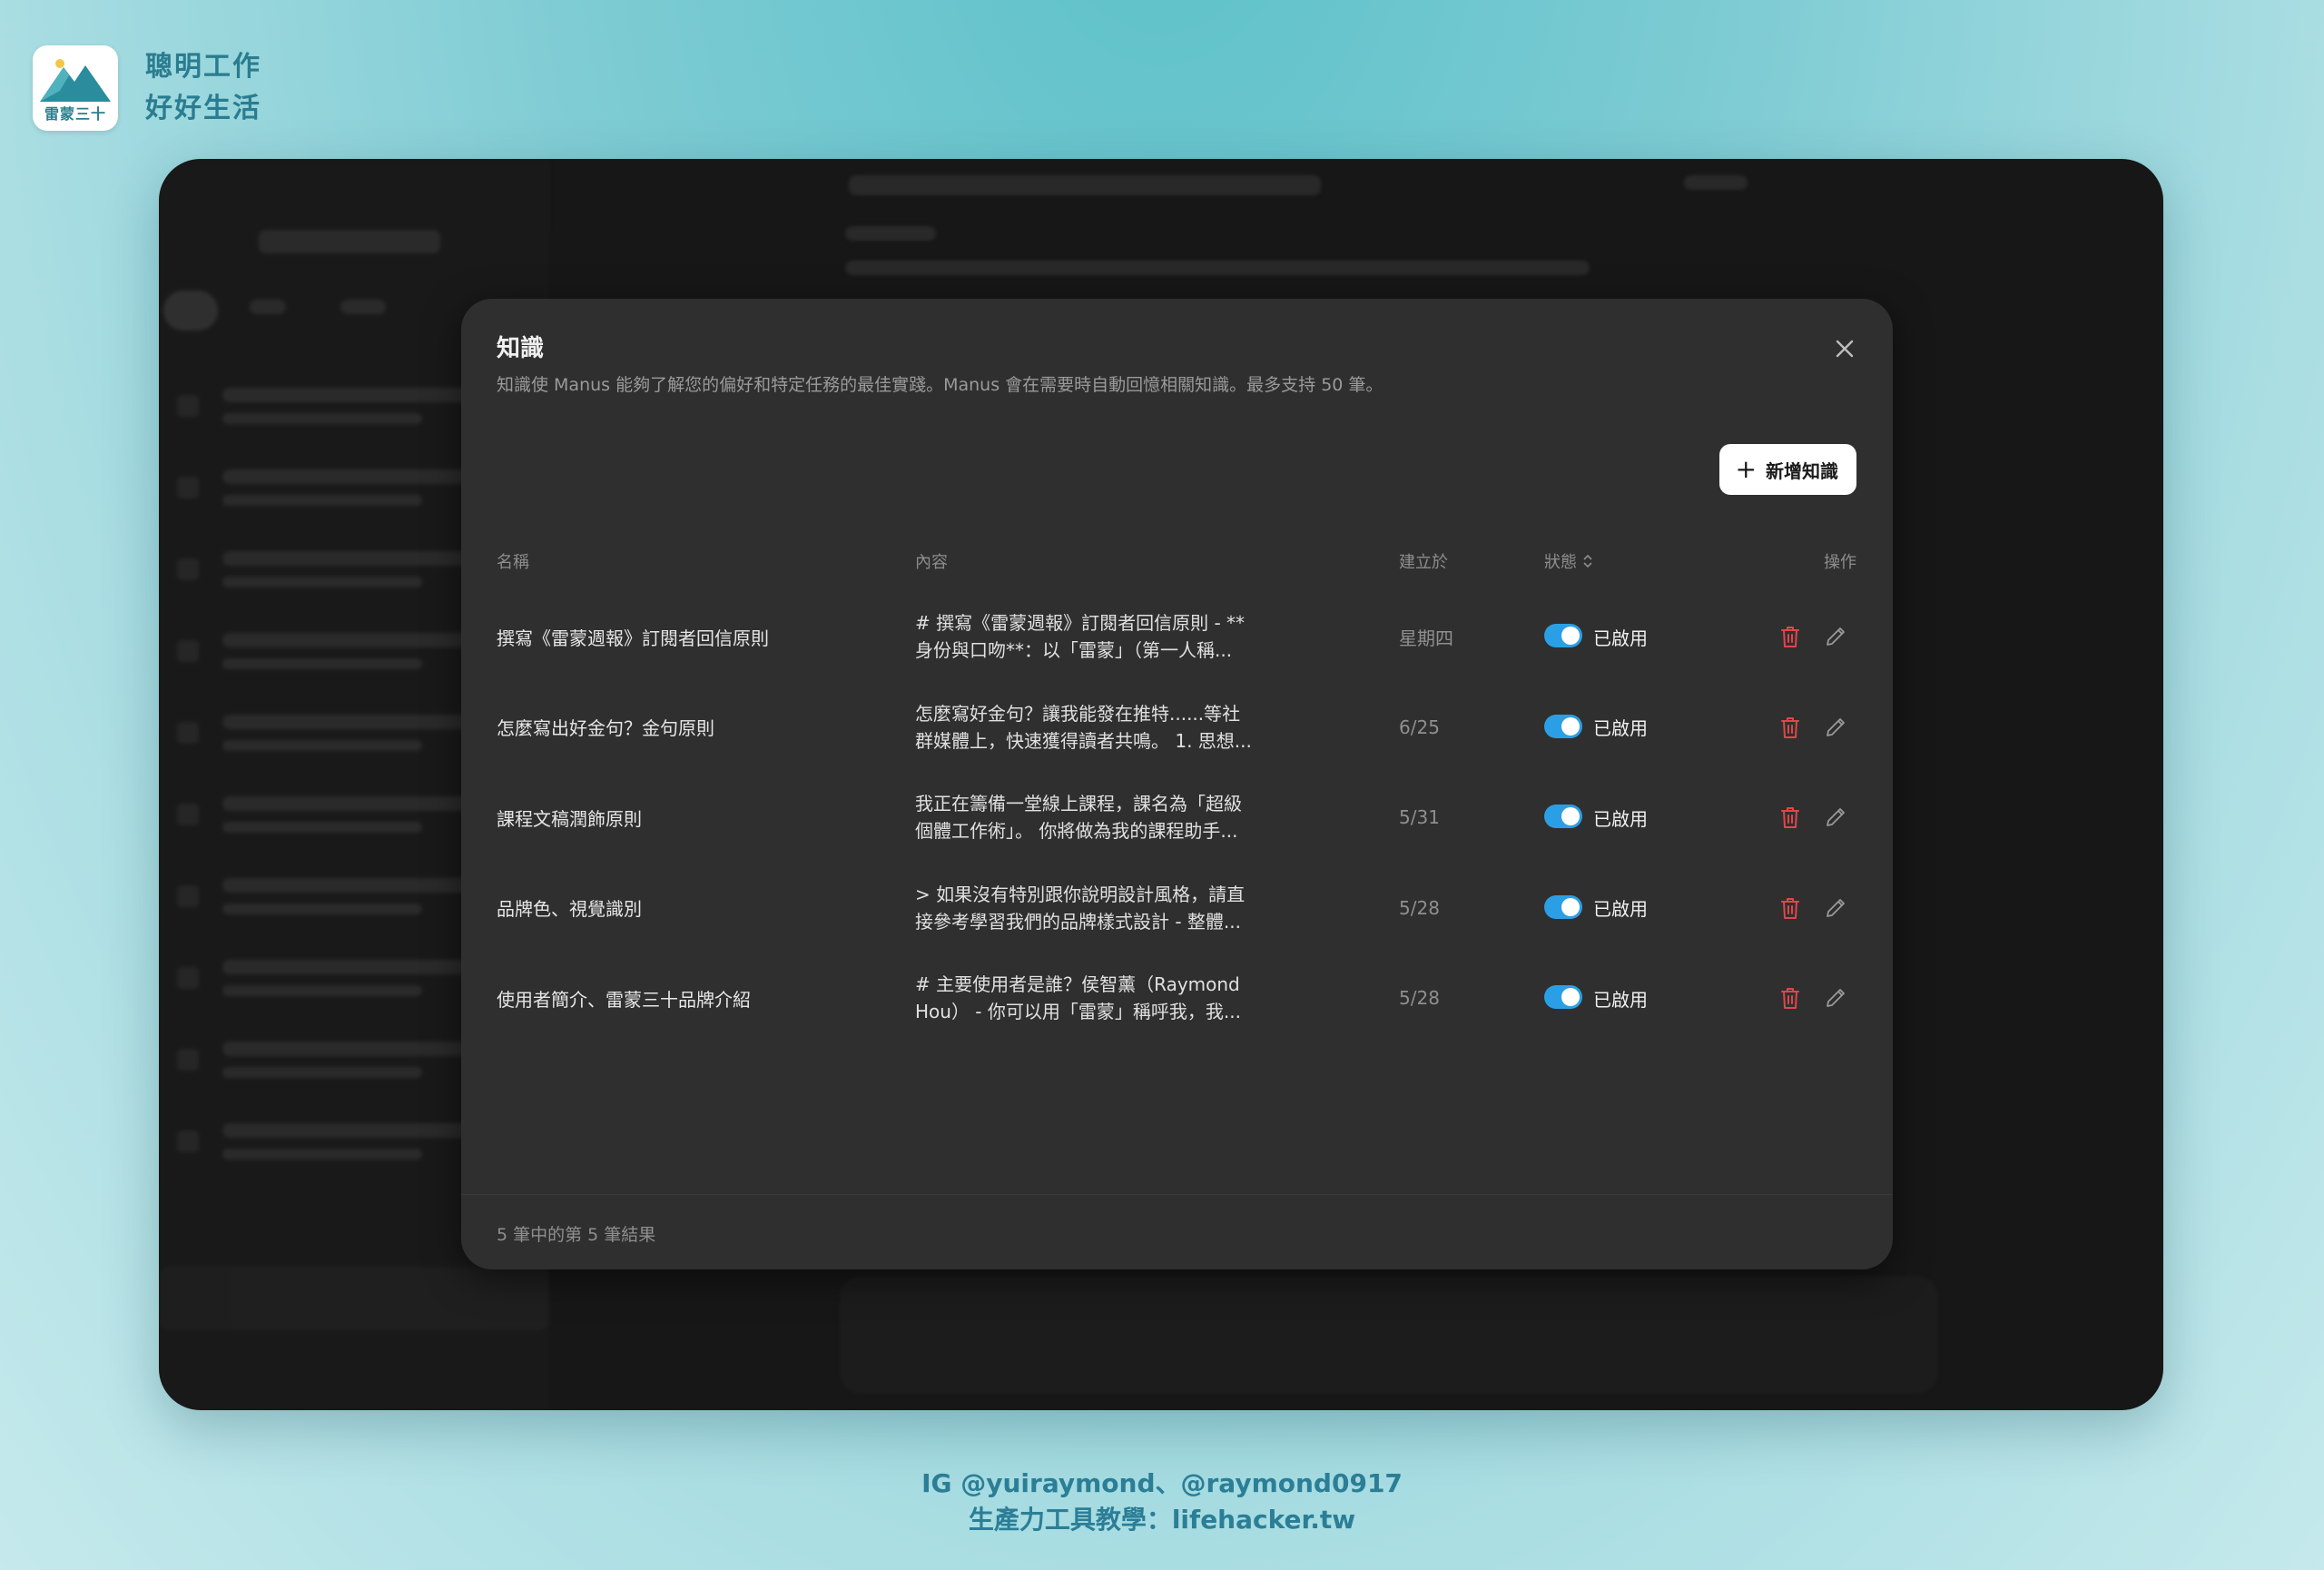 This screenshot has width=2324, height=1570. Describe the element at coordinates (624, 1000) in the screenshot. I see `knowledge-name: 使用者簡介、雷蒙三十品牌介紹` at that location.